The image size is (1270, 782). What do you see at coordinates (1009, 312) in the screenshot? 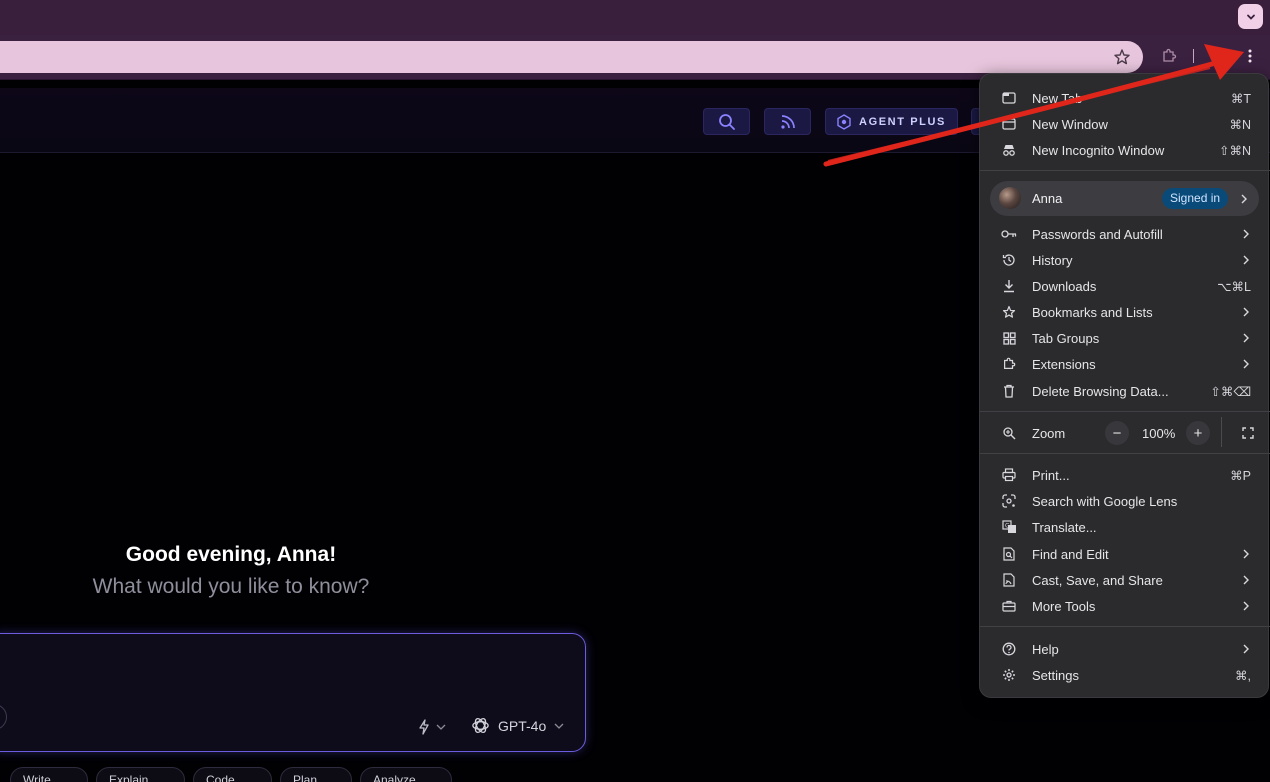
I see `star-icon` at bounding box center [1009, 312].